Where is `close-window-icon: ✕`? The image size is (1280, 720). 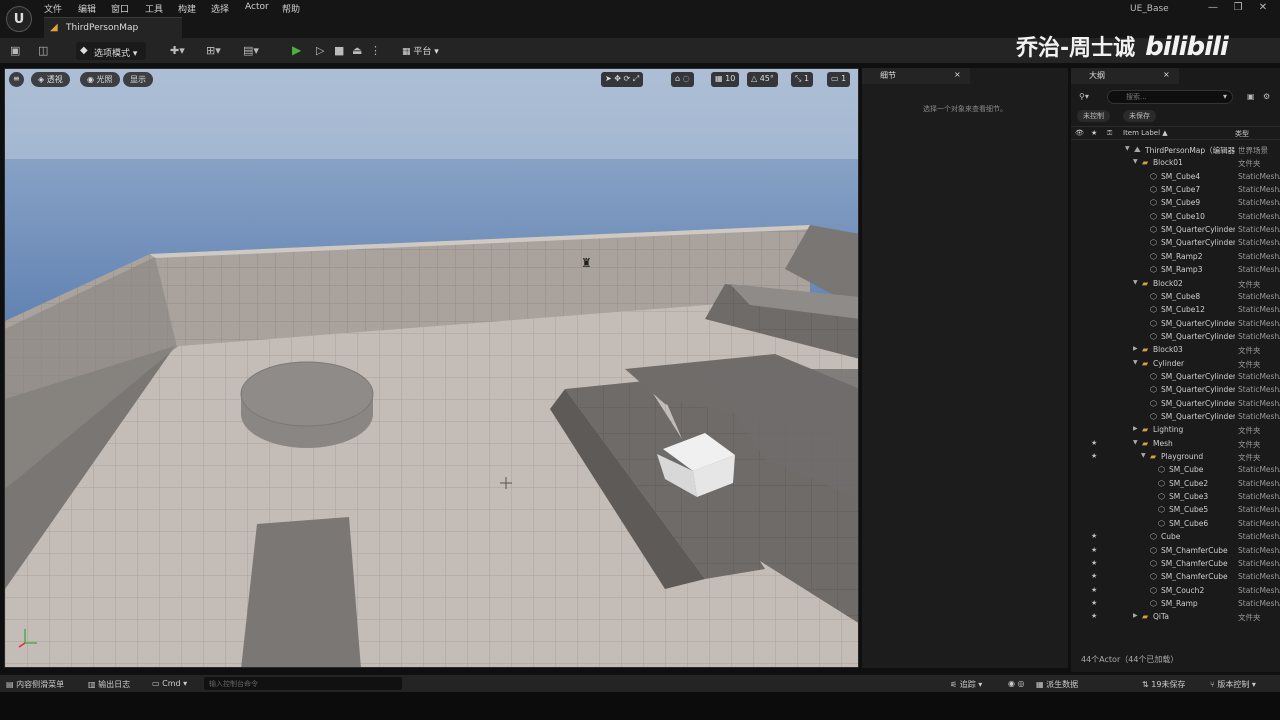 close-window-icon: ✕ is located at coordinates (1263, 7).